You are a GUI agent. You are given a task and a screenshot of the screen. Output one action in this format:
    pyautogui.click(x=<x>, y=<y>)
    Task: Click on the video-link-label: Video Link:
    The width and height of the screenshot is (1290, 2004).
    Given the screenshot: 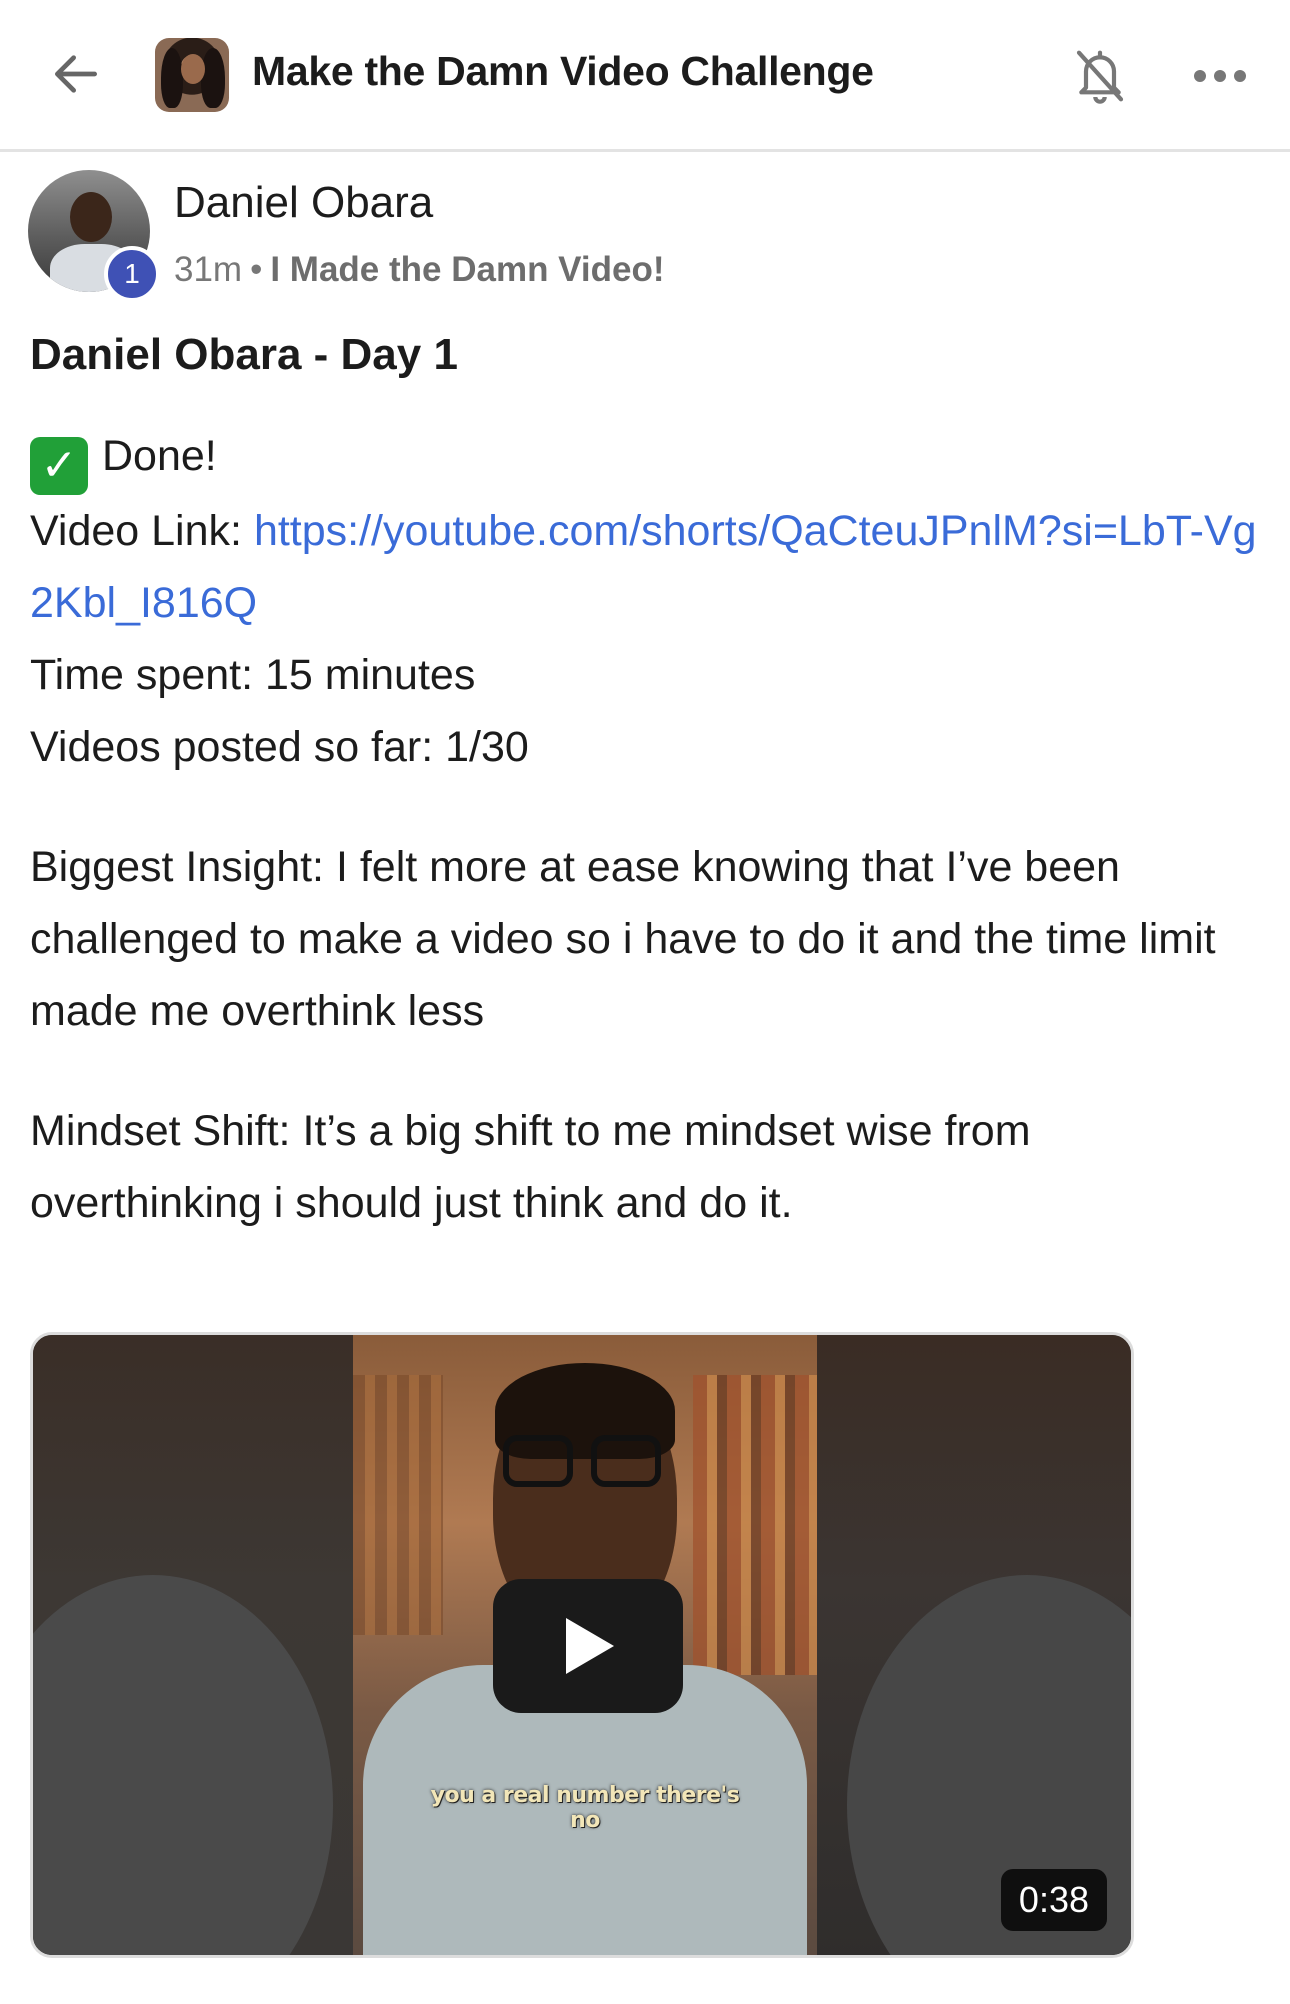 What is the action you would take?
    pyautogui.click(x=142, y=531)
    